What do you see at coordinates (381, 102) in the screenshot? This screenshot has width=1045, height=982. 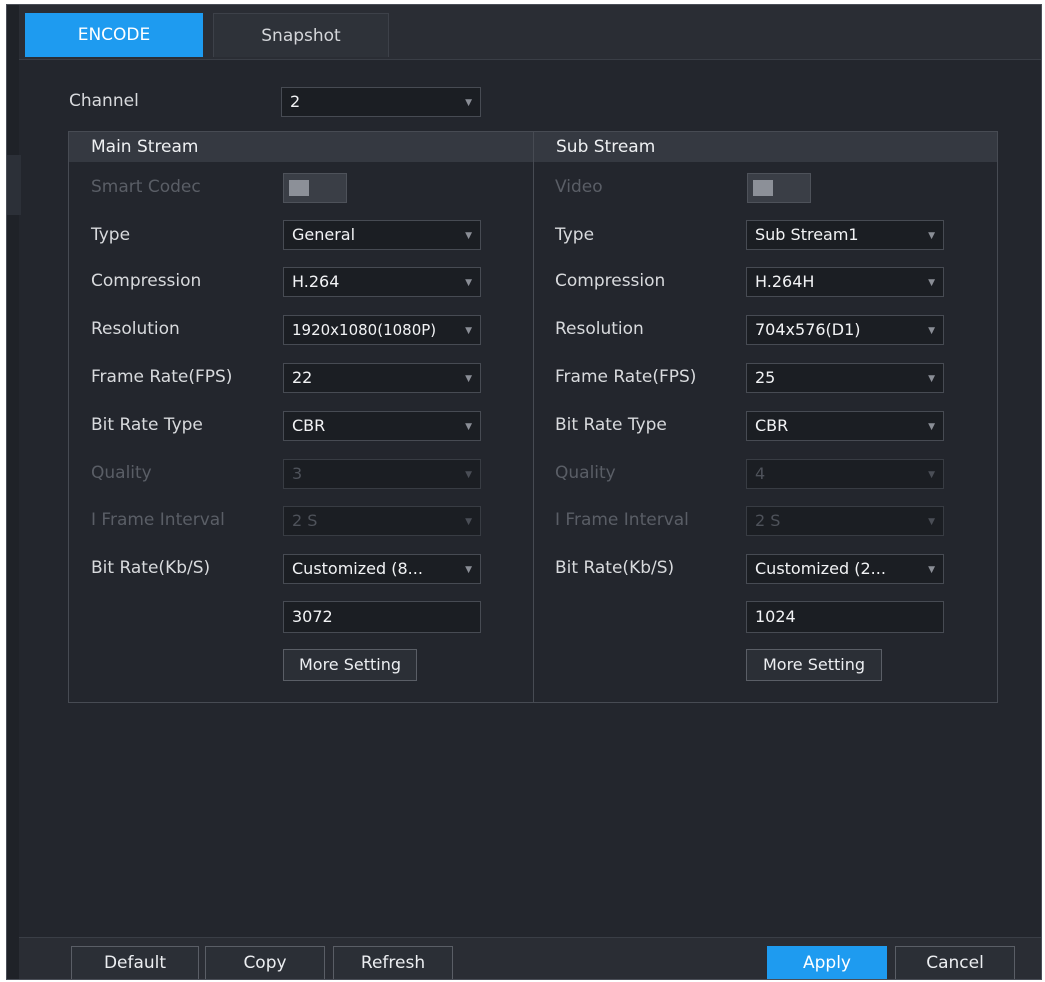 I see `channel-select: 2 ▼` at bounding box center [381, 102].